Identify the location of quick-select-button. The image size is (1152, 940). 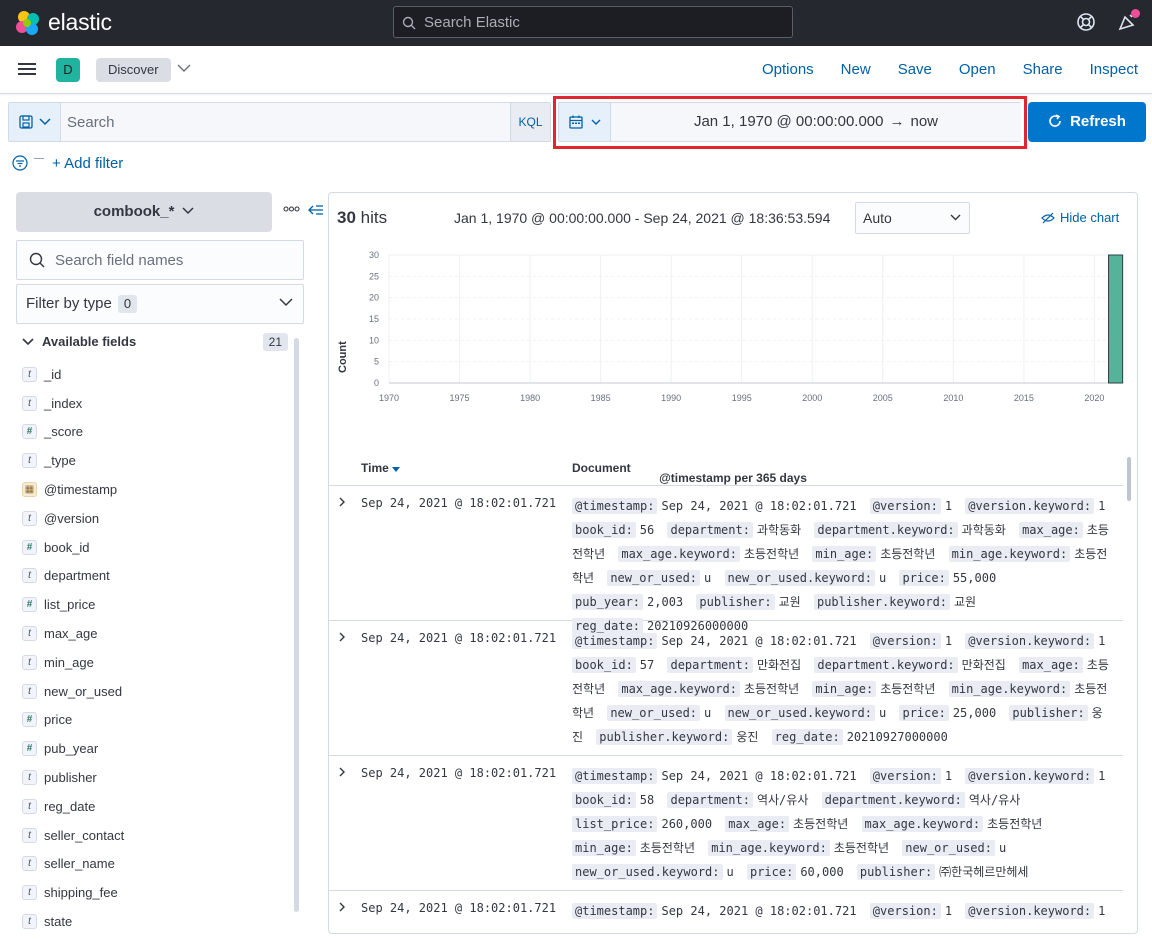
(585, 122).